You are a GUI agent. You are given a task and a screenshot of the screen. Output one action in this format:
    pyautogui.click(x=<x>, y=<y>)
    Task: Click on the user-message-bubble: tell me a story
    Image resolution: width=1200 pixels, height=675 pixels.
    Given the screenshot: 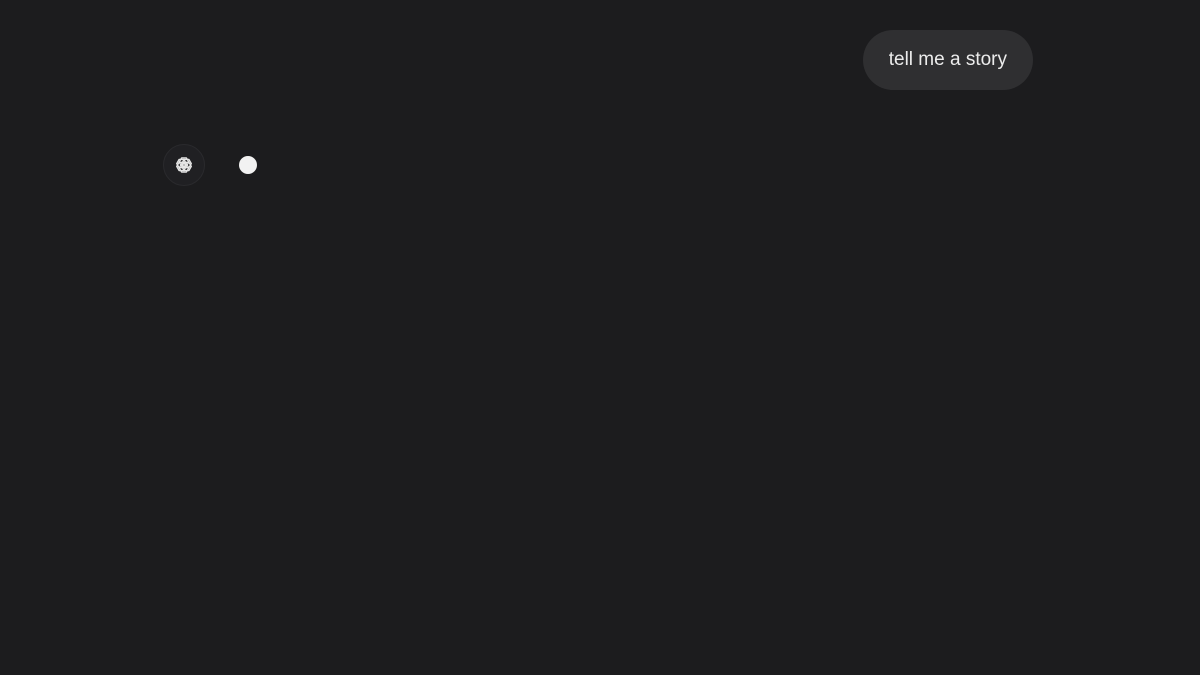 What is the action you would take?
    pyautogui.click(x=947, y=60)
    